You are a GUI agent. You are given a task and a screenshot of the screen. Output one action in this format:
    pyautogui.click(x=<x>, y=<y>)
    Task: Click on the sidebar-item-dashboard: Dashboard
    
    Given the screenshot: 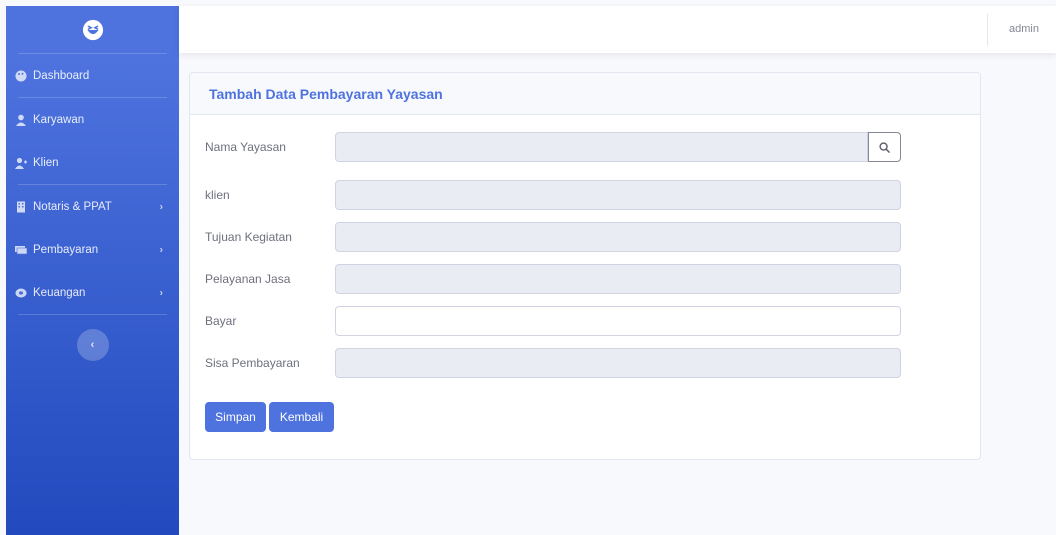 What is the action you would take?
    pyautogui.click(x=92, y=75)
    